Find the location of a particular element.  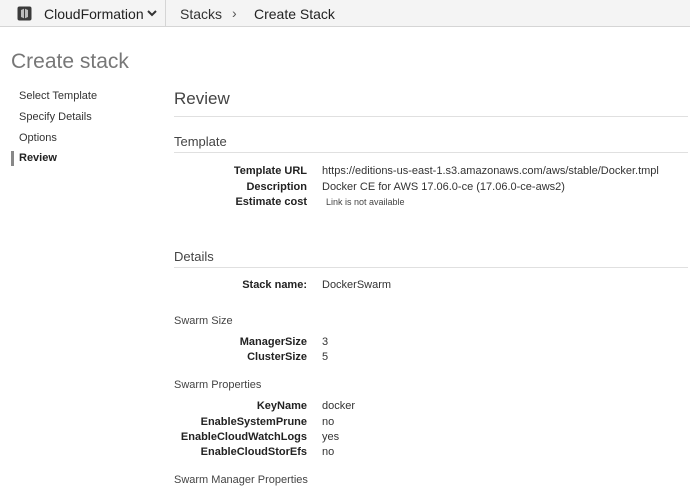

chevron-down-icon is located at coordinates (152, 13).